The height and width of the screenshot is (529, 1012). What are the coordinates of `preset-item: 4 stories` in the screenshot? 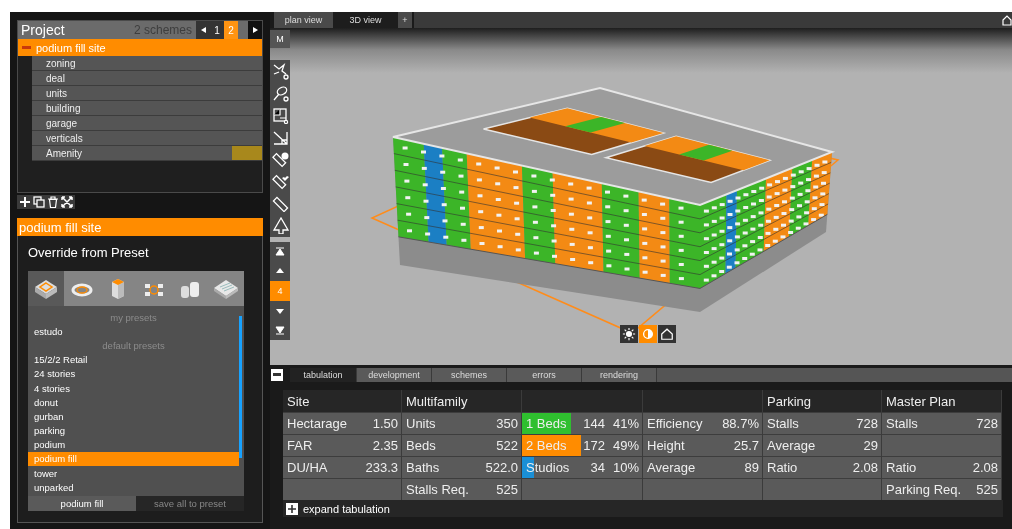 It's located at (133, 388).